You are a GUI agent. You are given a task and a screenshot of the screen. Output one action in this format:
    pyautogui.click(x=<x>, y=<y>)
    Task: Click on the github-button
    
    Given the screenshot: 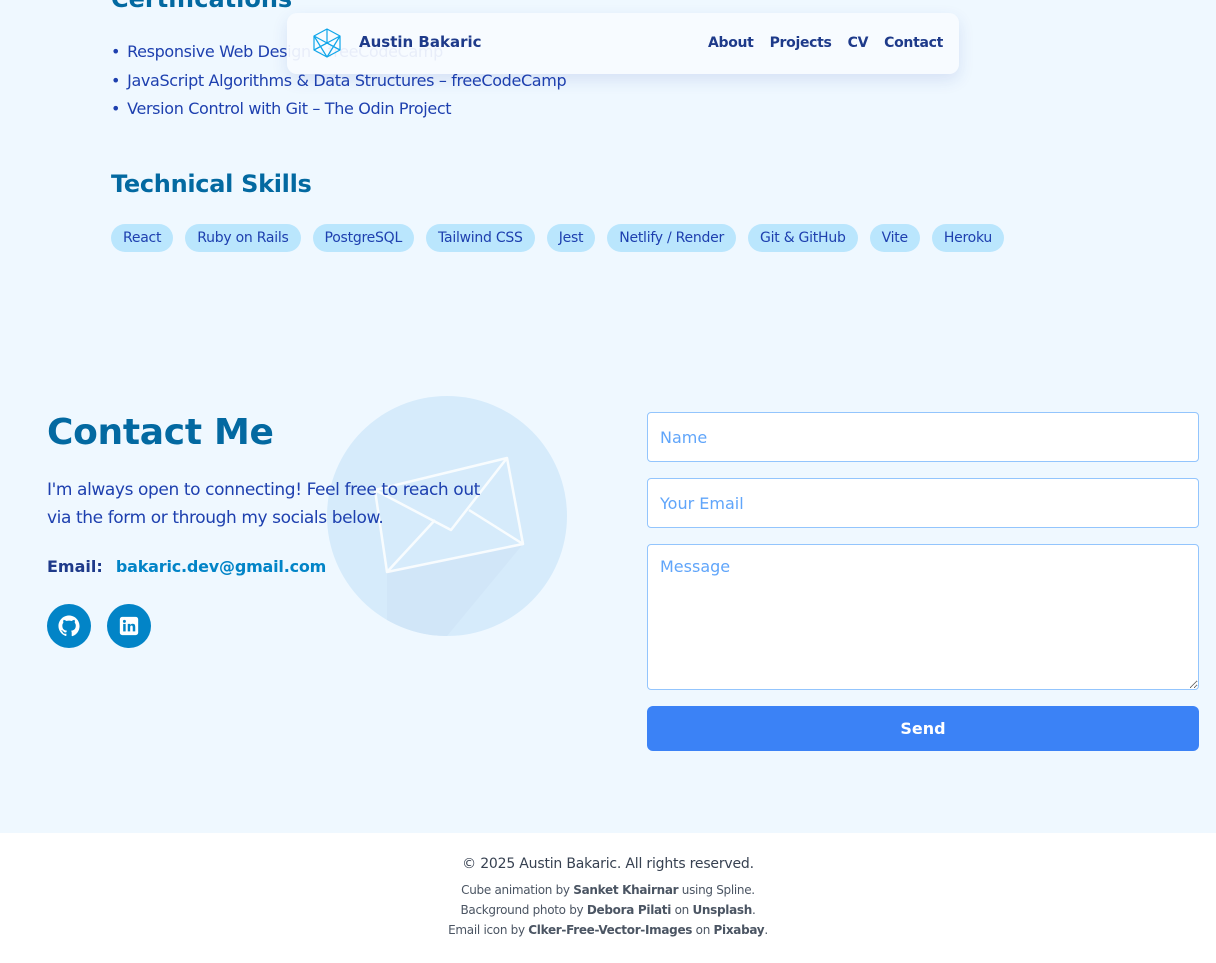 What is the action you would take?
    pyautogui.click(x=69, y=626)
    